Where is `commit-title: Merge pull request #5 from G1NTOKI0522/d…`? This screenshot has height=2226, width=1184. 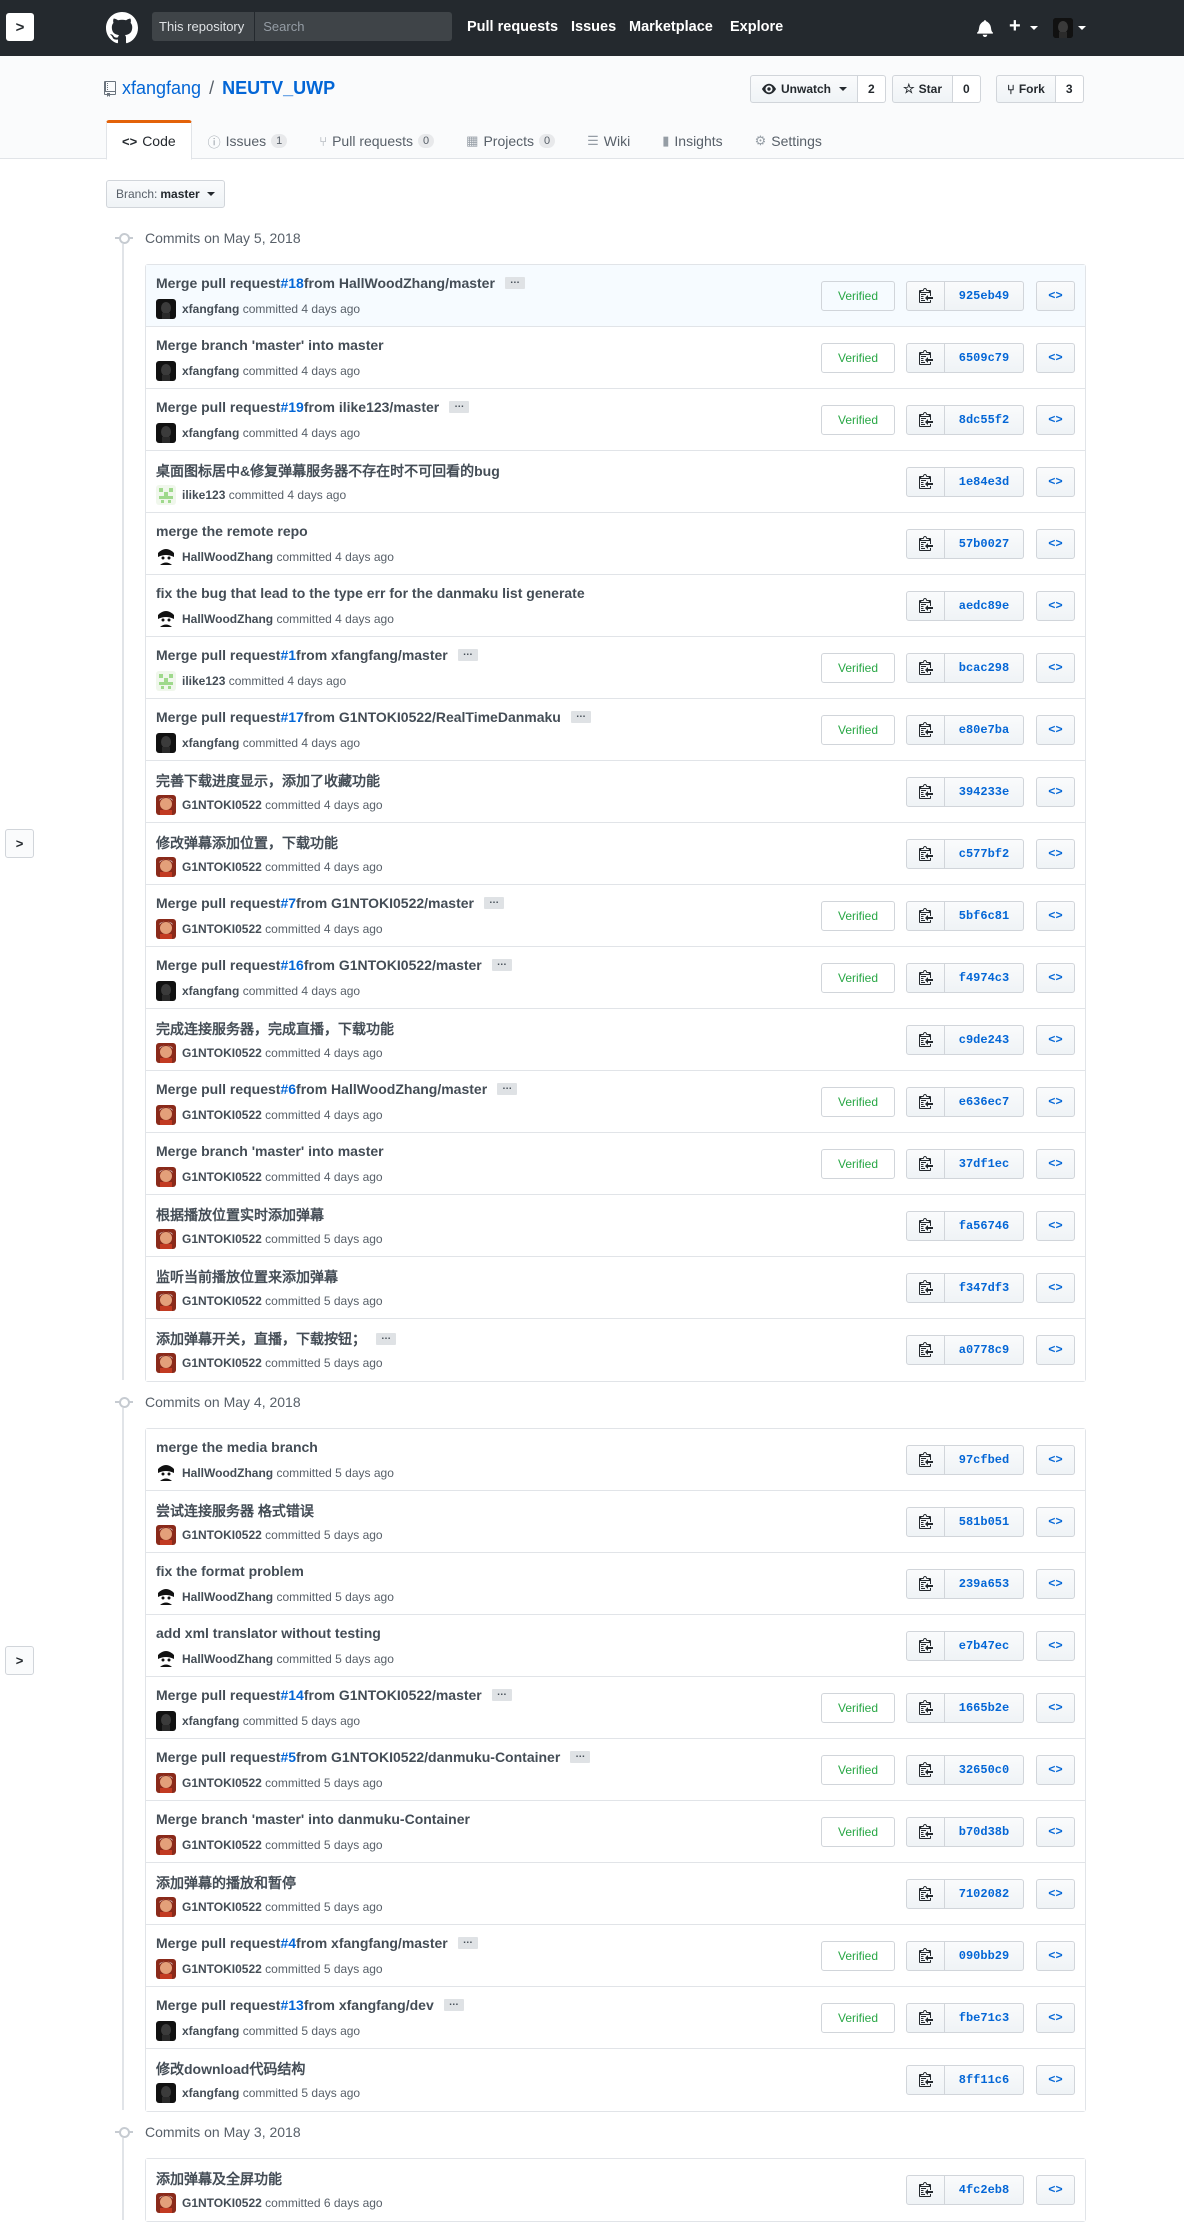 commit-title: Merge pull request #5 from G1NTOKI0522/d… is located at coordinates (373, 1757).